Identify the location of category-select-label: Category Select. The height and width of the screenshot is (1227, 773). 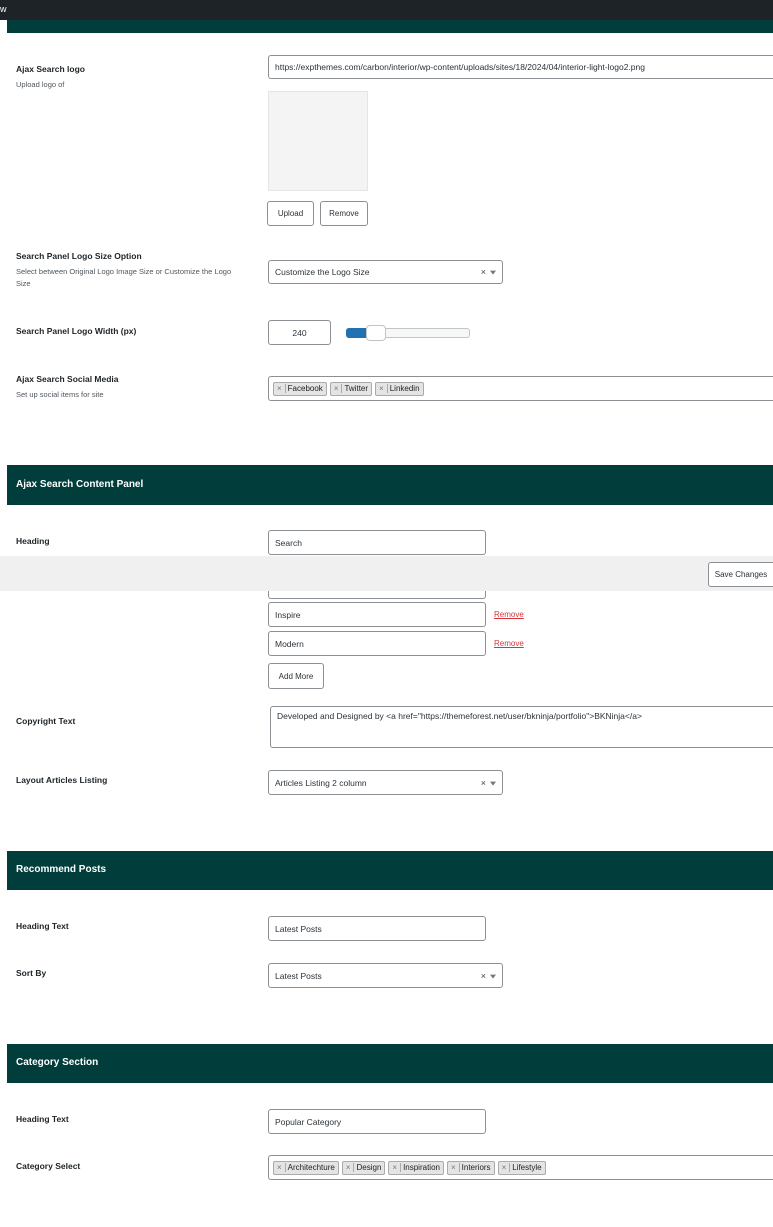
(48, 1166).